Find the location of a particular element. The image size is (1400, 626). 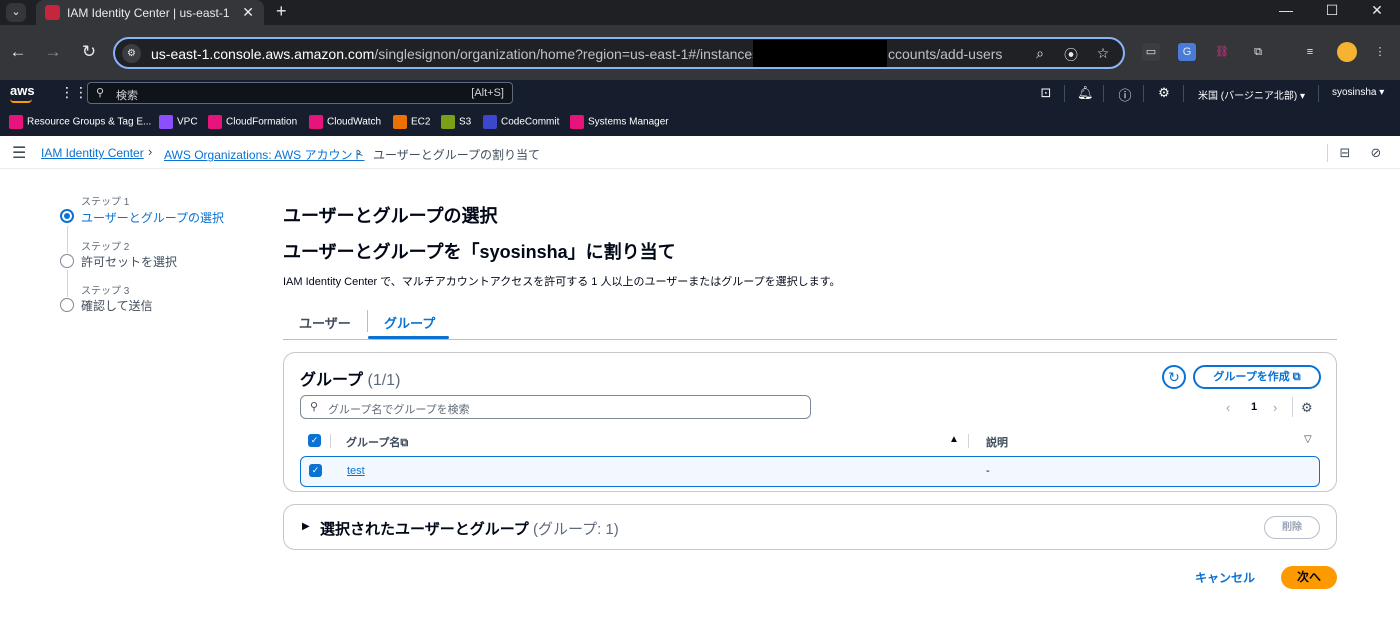

favorite-ec2: EC2 is located at coordinates (411, 122).